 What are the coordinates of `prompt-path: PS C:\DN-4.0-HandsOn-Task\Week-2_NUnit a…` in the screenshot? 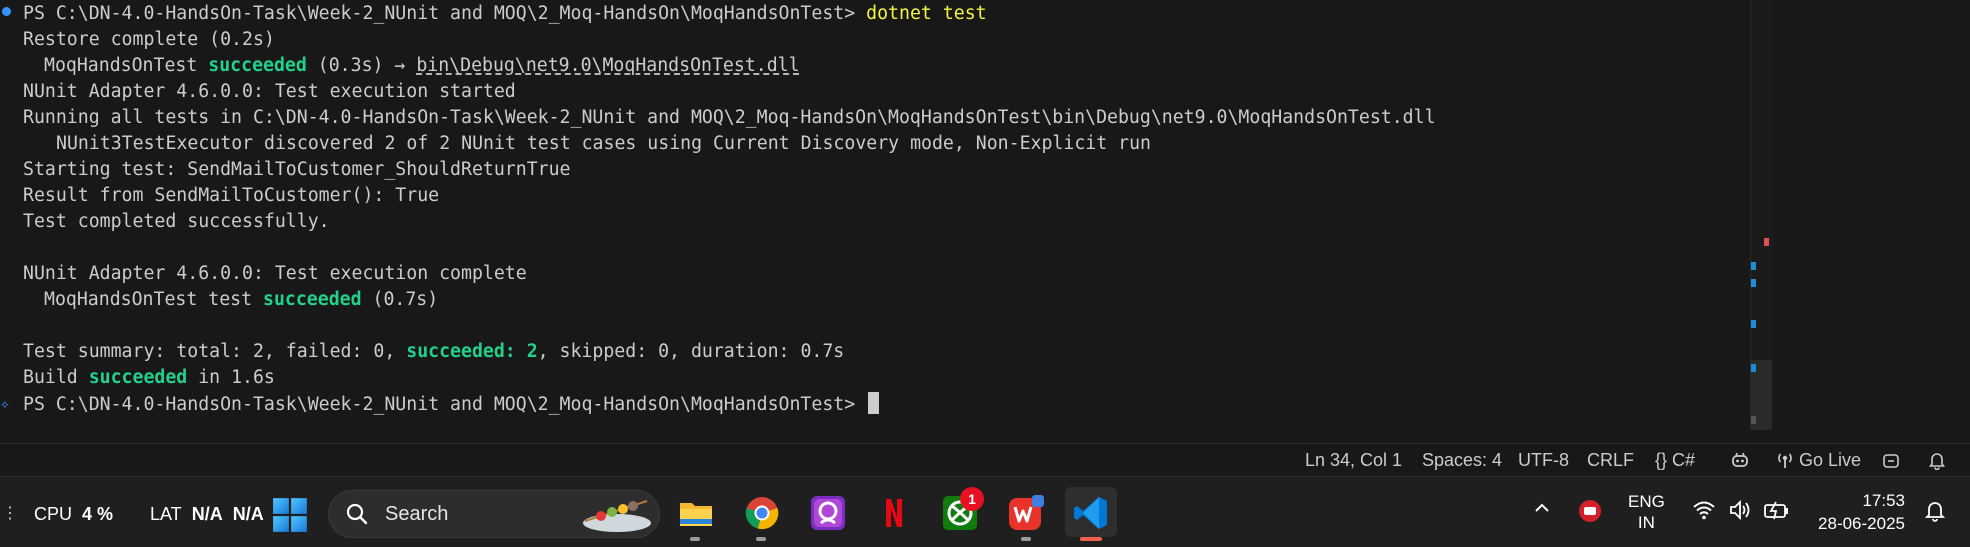 It's located at (445, 13).